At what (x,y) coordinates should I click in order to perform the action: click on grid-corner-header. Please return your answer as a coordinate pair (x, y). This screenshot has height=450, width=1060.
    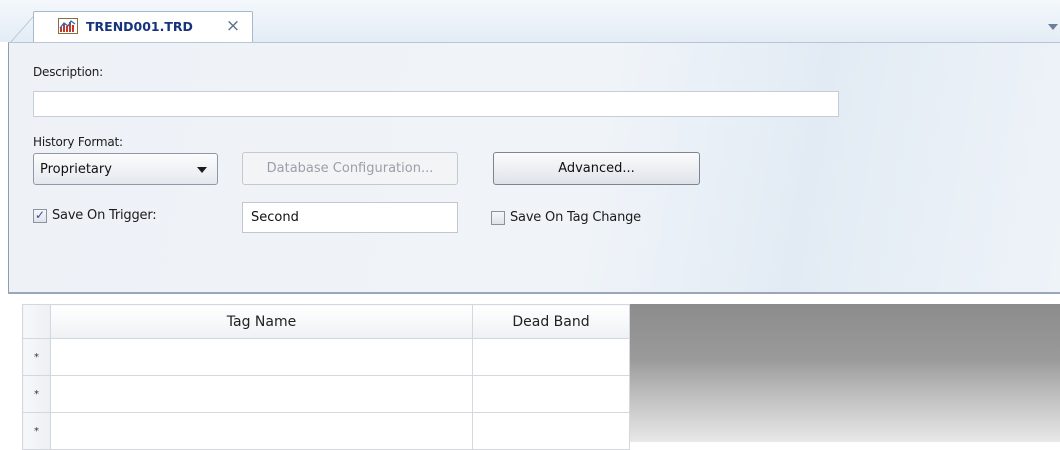
    Looking at the image, I should click on (36, 321).